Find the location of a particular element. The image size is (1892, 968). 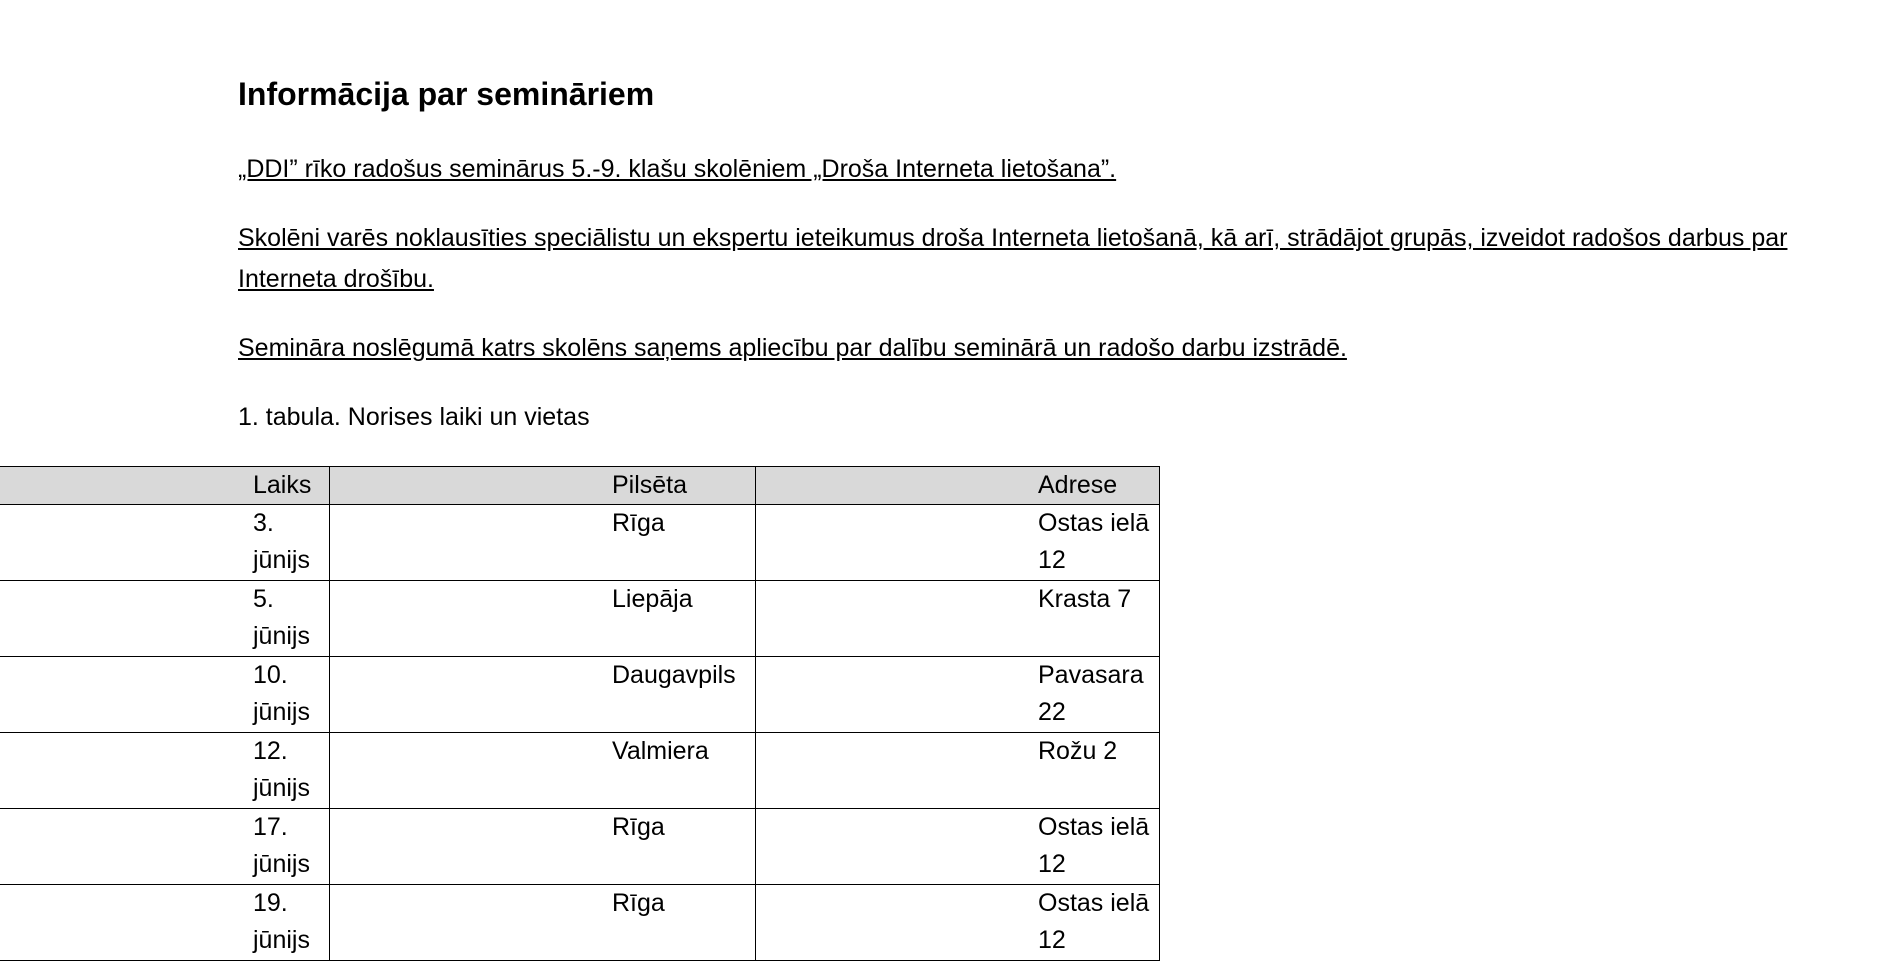

cell-time: 17. jūnijs is located at coordinates (165, 846).